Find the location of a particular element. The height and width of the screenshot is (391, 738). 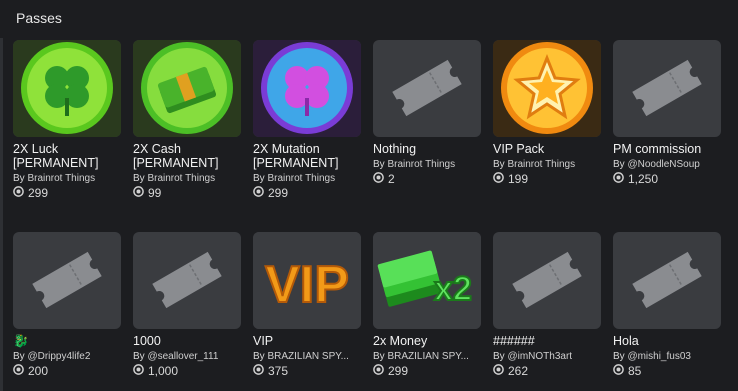

pass-card: Nothing By Brainrot Things 2 is located at coordinates (427, 113).